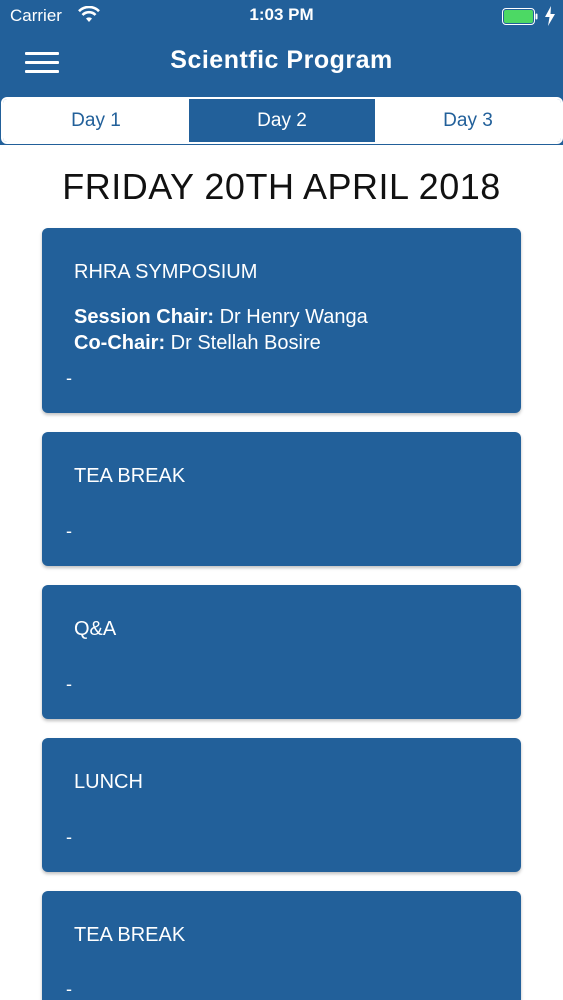  I want to click on tab-day-2: Day 2, so click(282, 120).